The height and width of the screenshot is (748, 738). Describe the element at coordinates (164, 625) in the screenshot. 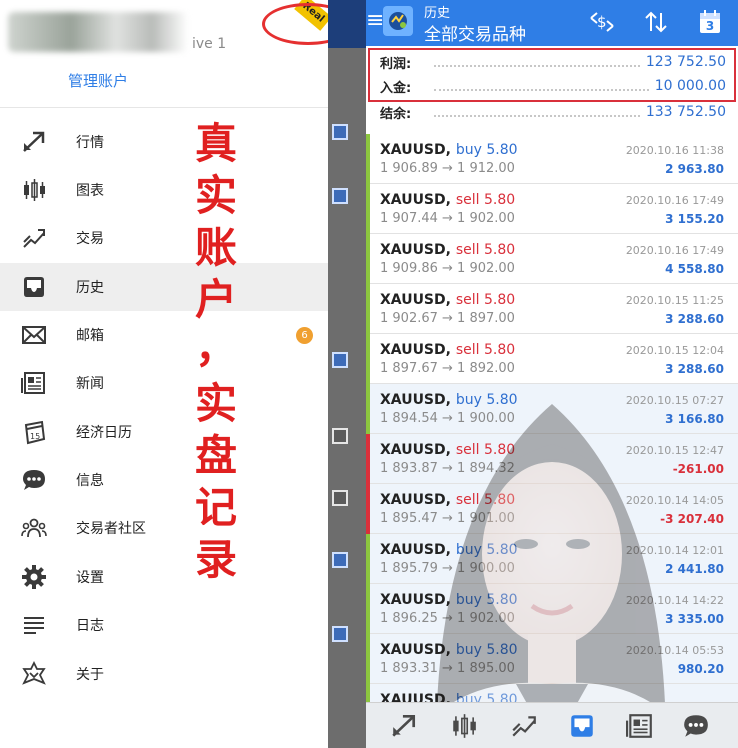

I see `drawer-item: 日志` at that location.